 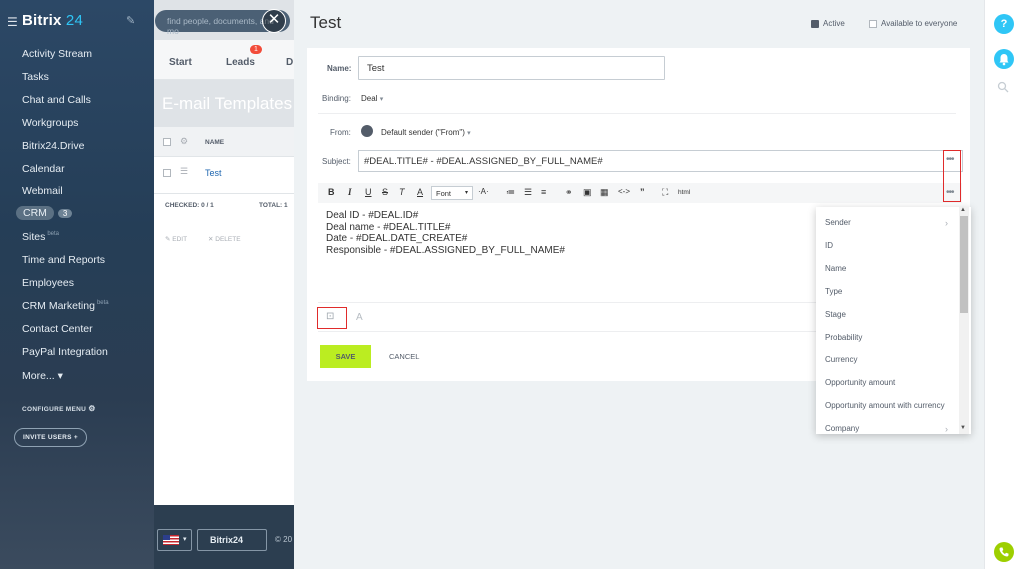 I want to click on available-to-everyone-checkbox, so click(x=873, y=24).